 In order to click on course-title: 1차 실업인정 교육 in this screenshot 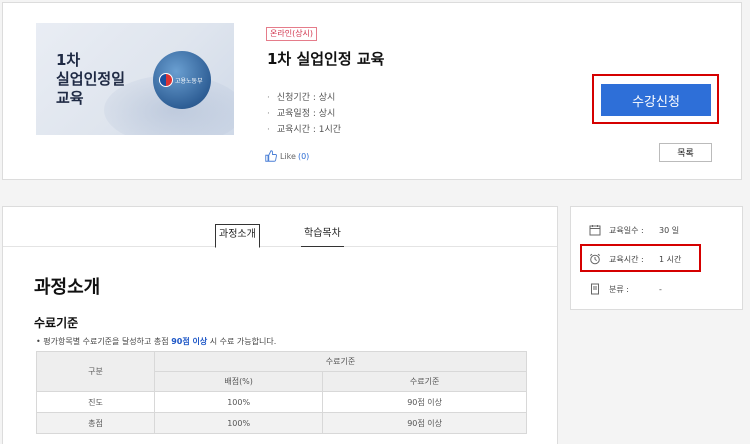, I will do `click(326, 59)`.